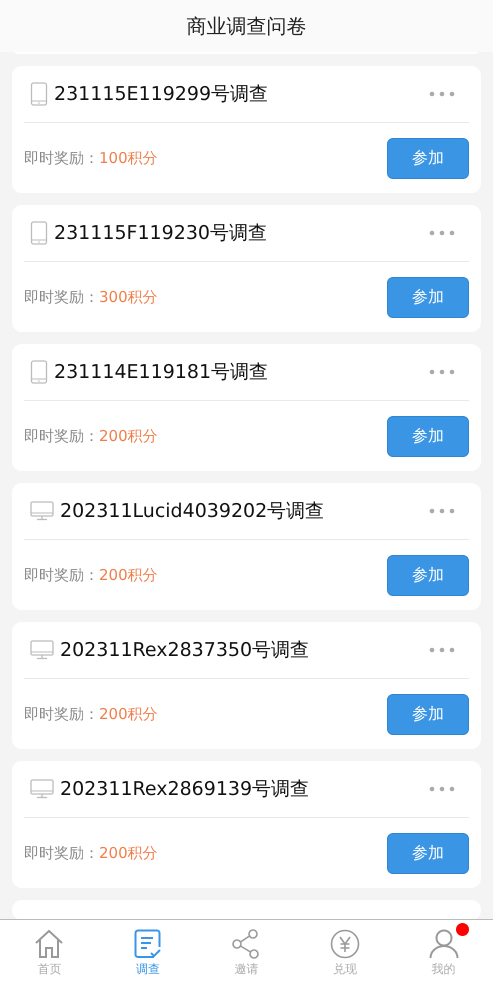  I want to click on nav-label: 我的, so click(444, 969).